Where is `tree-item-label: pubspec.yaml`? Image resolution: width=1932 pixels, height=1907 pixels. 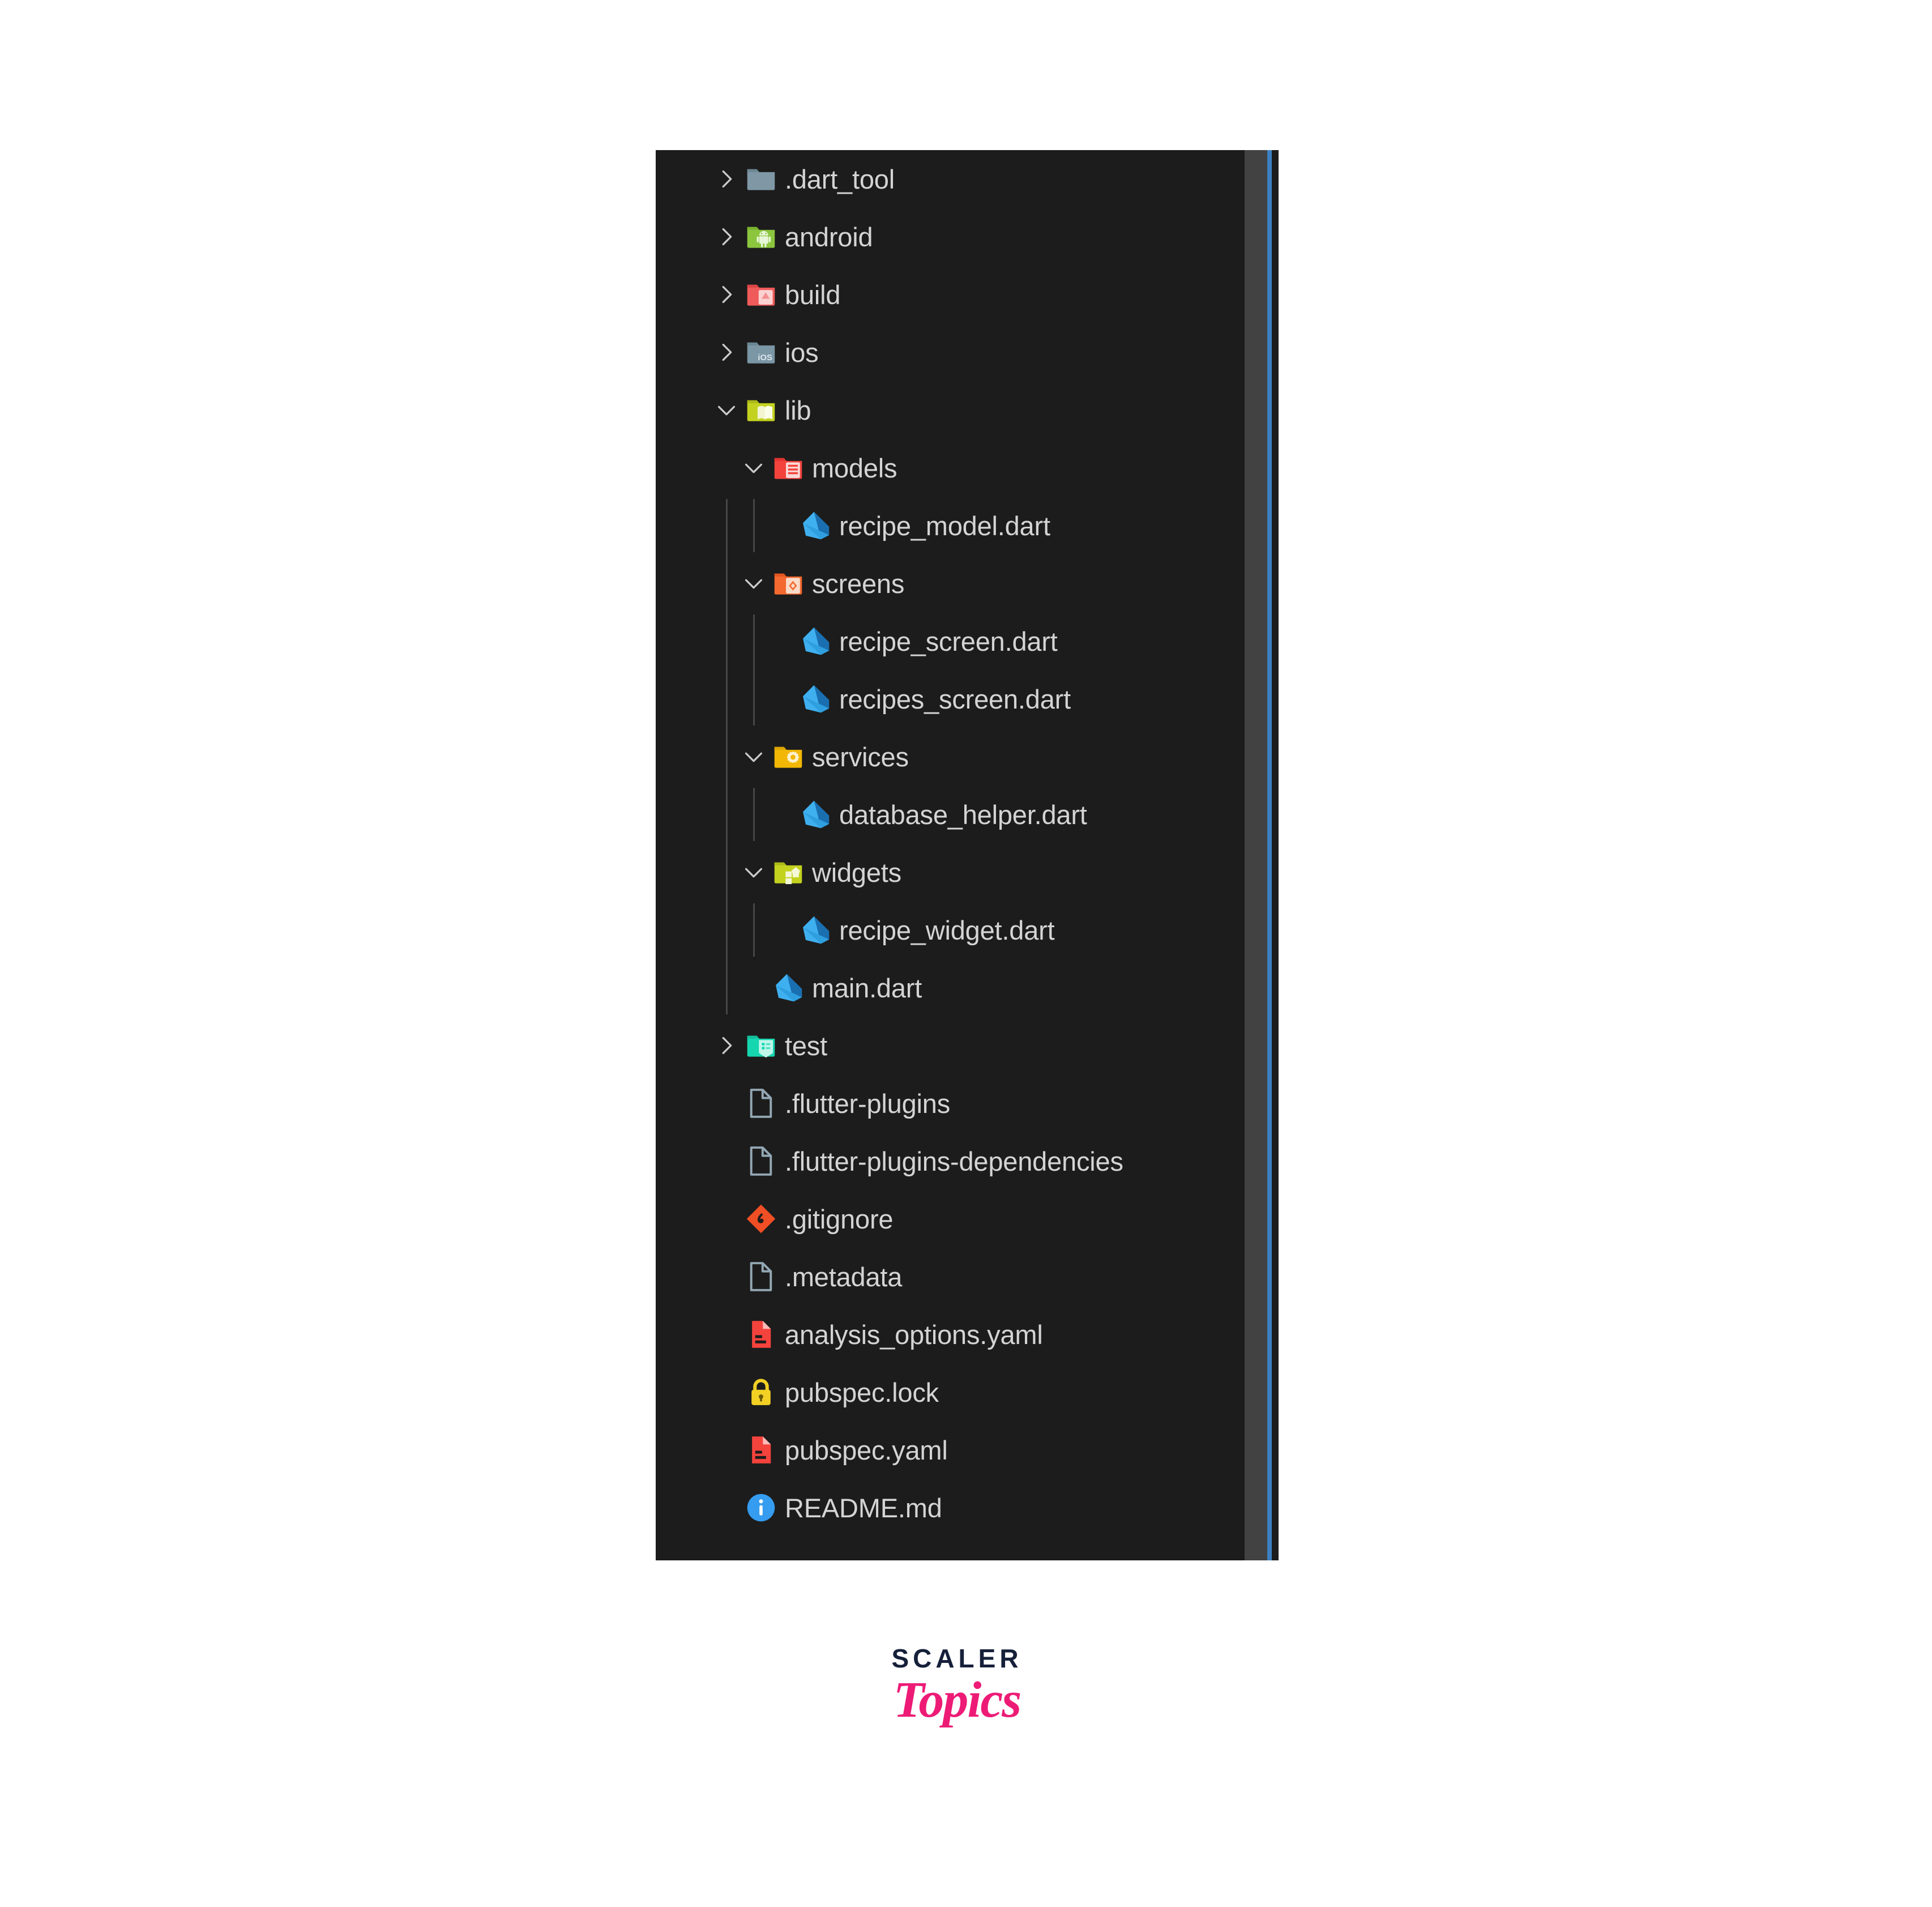 tree-item-label: pubspec.yaml is located at coordinates (867, 1450).